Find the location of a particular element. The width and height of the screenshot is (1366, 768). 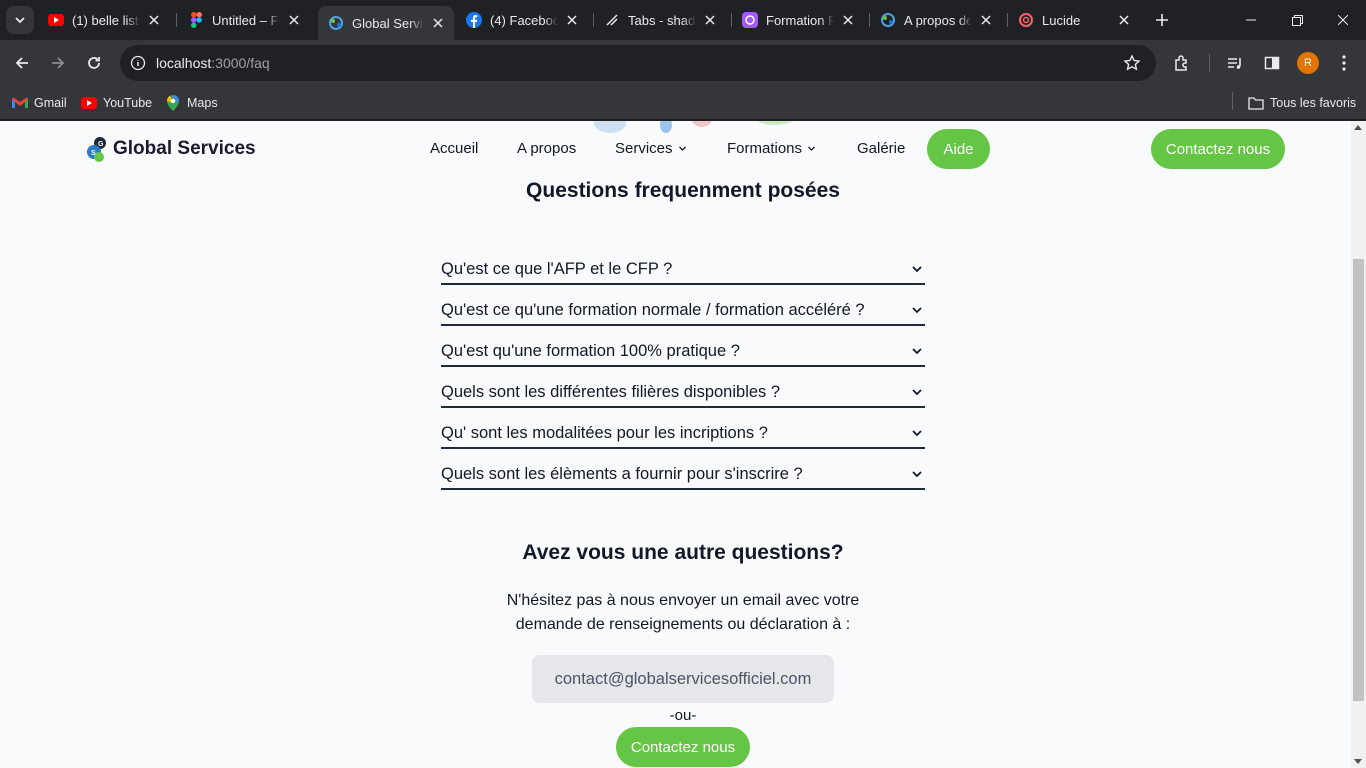

tab-title: (4) Facebook is located at coordinates (524, 20).